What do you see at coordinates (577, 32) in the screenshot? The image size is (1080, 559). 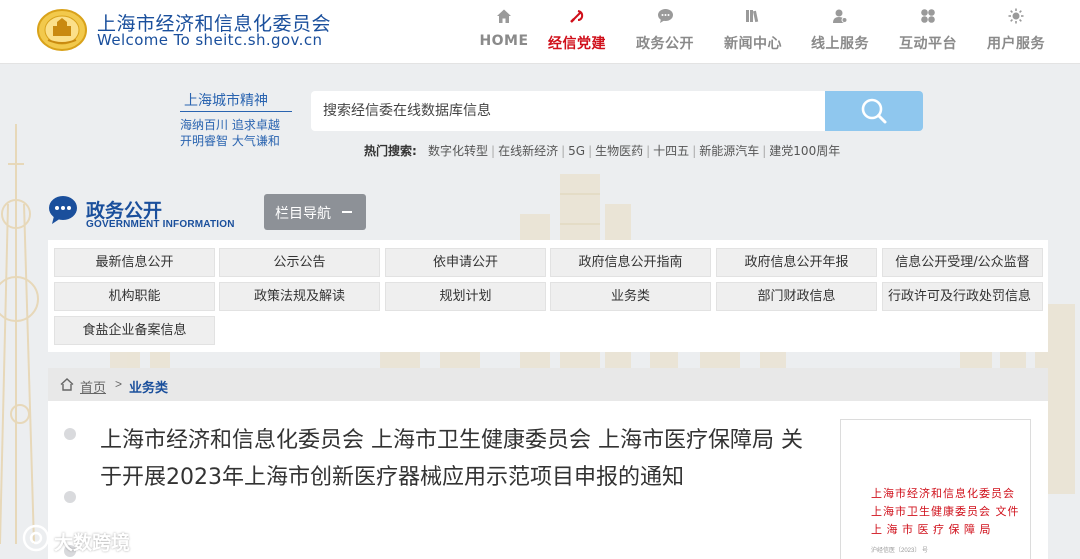 I see `nav-party-building: 经信党建` at bounding box center [577, 32].